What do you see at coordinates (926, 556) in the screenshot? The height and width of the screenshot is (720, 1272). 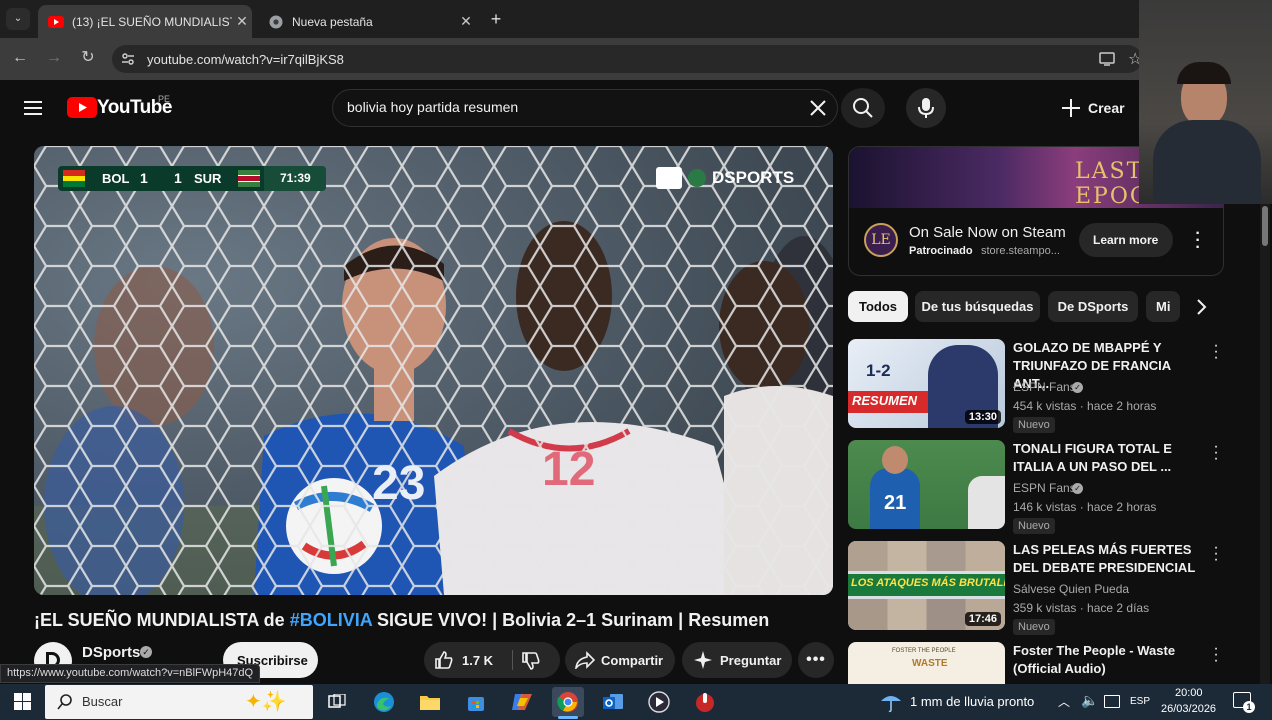 I see `thumbnail-grid` at bounding box center [926, 556].